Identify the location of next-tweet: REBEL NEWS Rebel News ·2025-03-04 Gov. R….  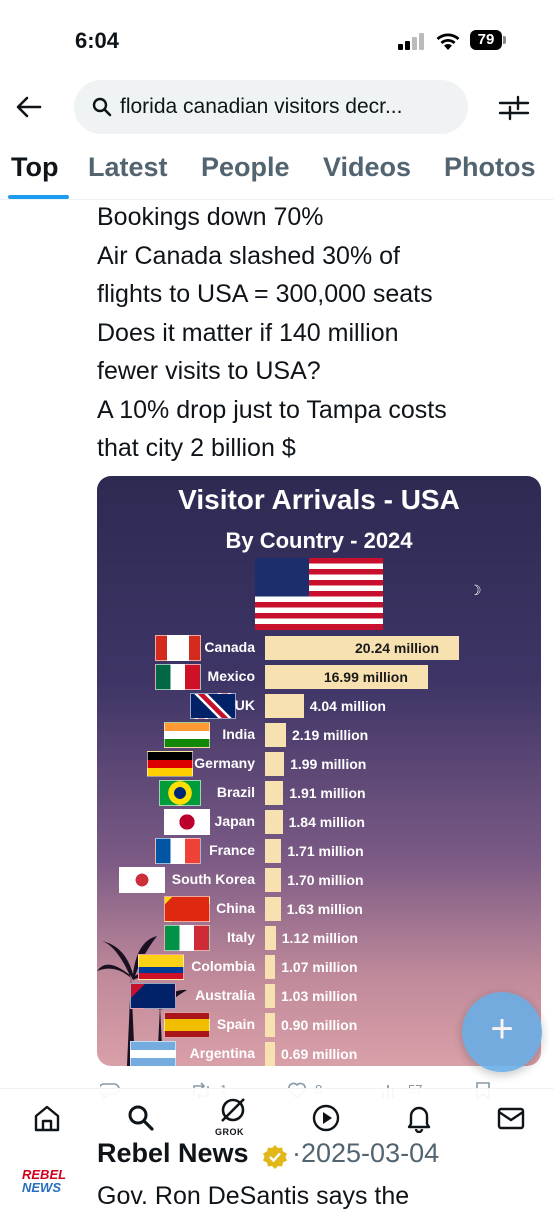
(277, 1174).